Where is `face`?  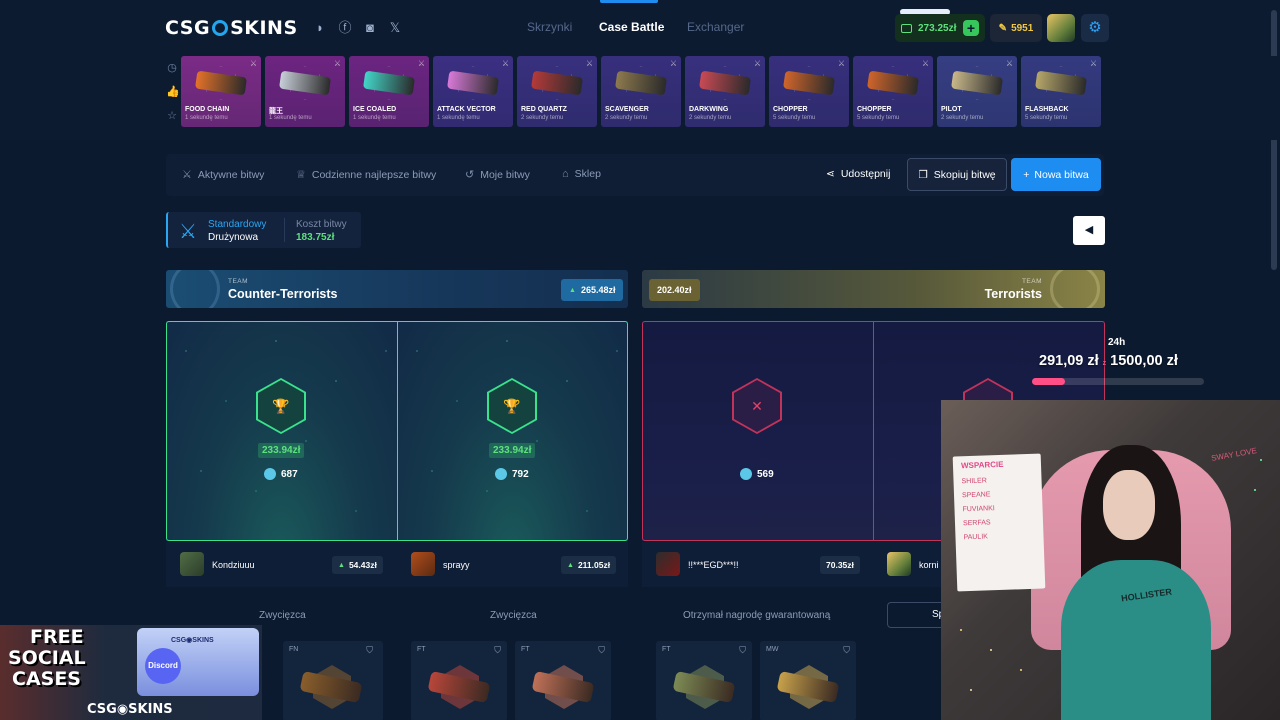
face is located at coordinates (1129, 505).